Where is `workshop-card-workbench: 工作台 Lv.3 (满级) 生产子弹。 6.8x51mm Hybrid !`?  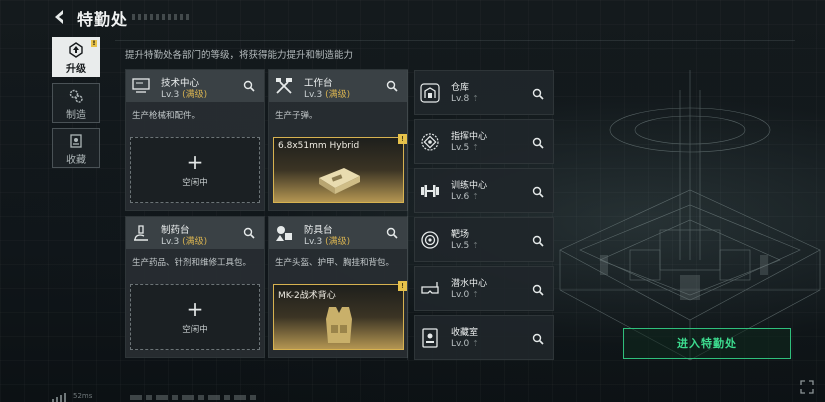
workshop-card-workbench: 工作台 Lv.3 (满级) 生产子弹。 6.8x51mm Hybrid ! is located at coordinates (338, 140).